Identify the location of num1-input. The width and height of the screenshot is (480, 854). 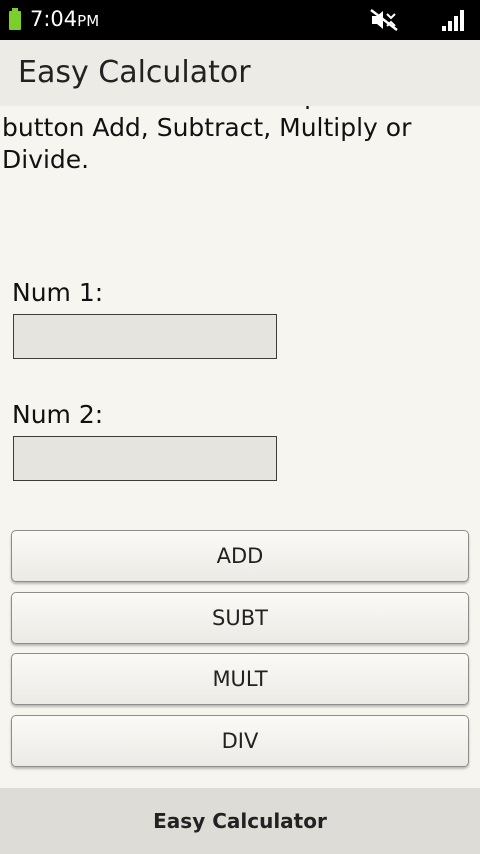
(145, 336).